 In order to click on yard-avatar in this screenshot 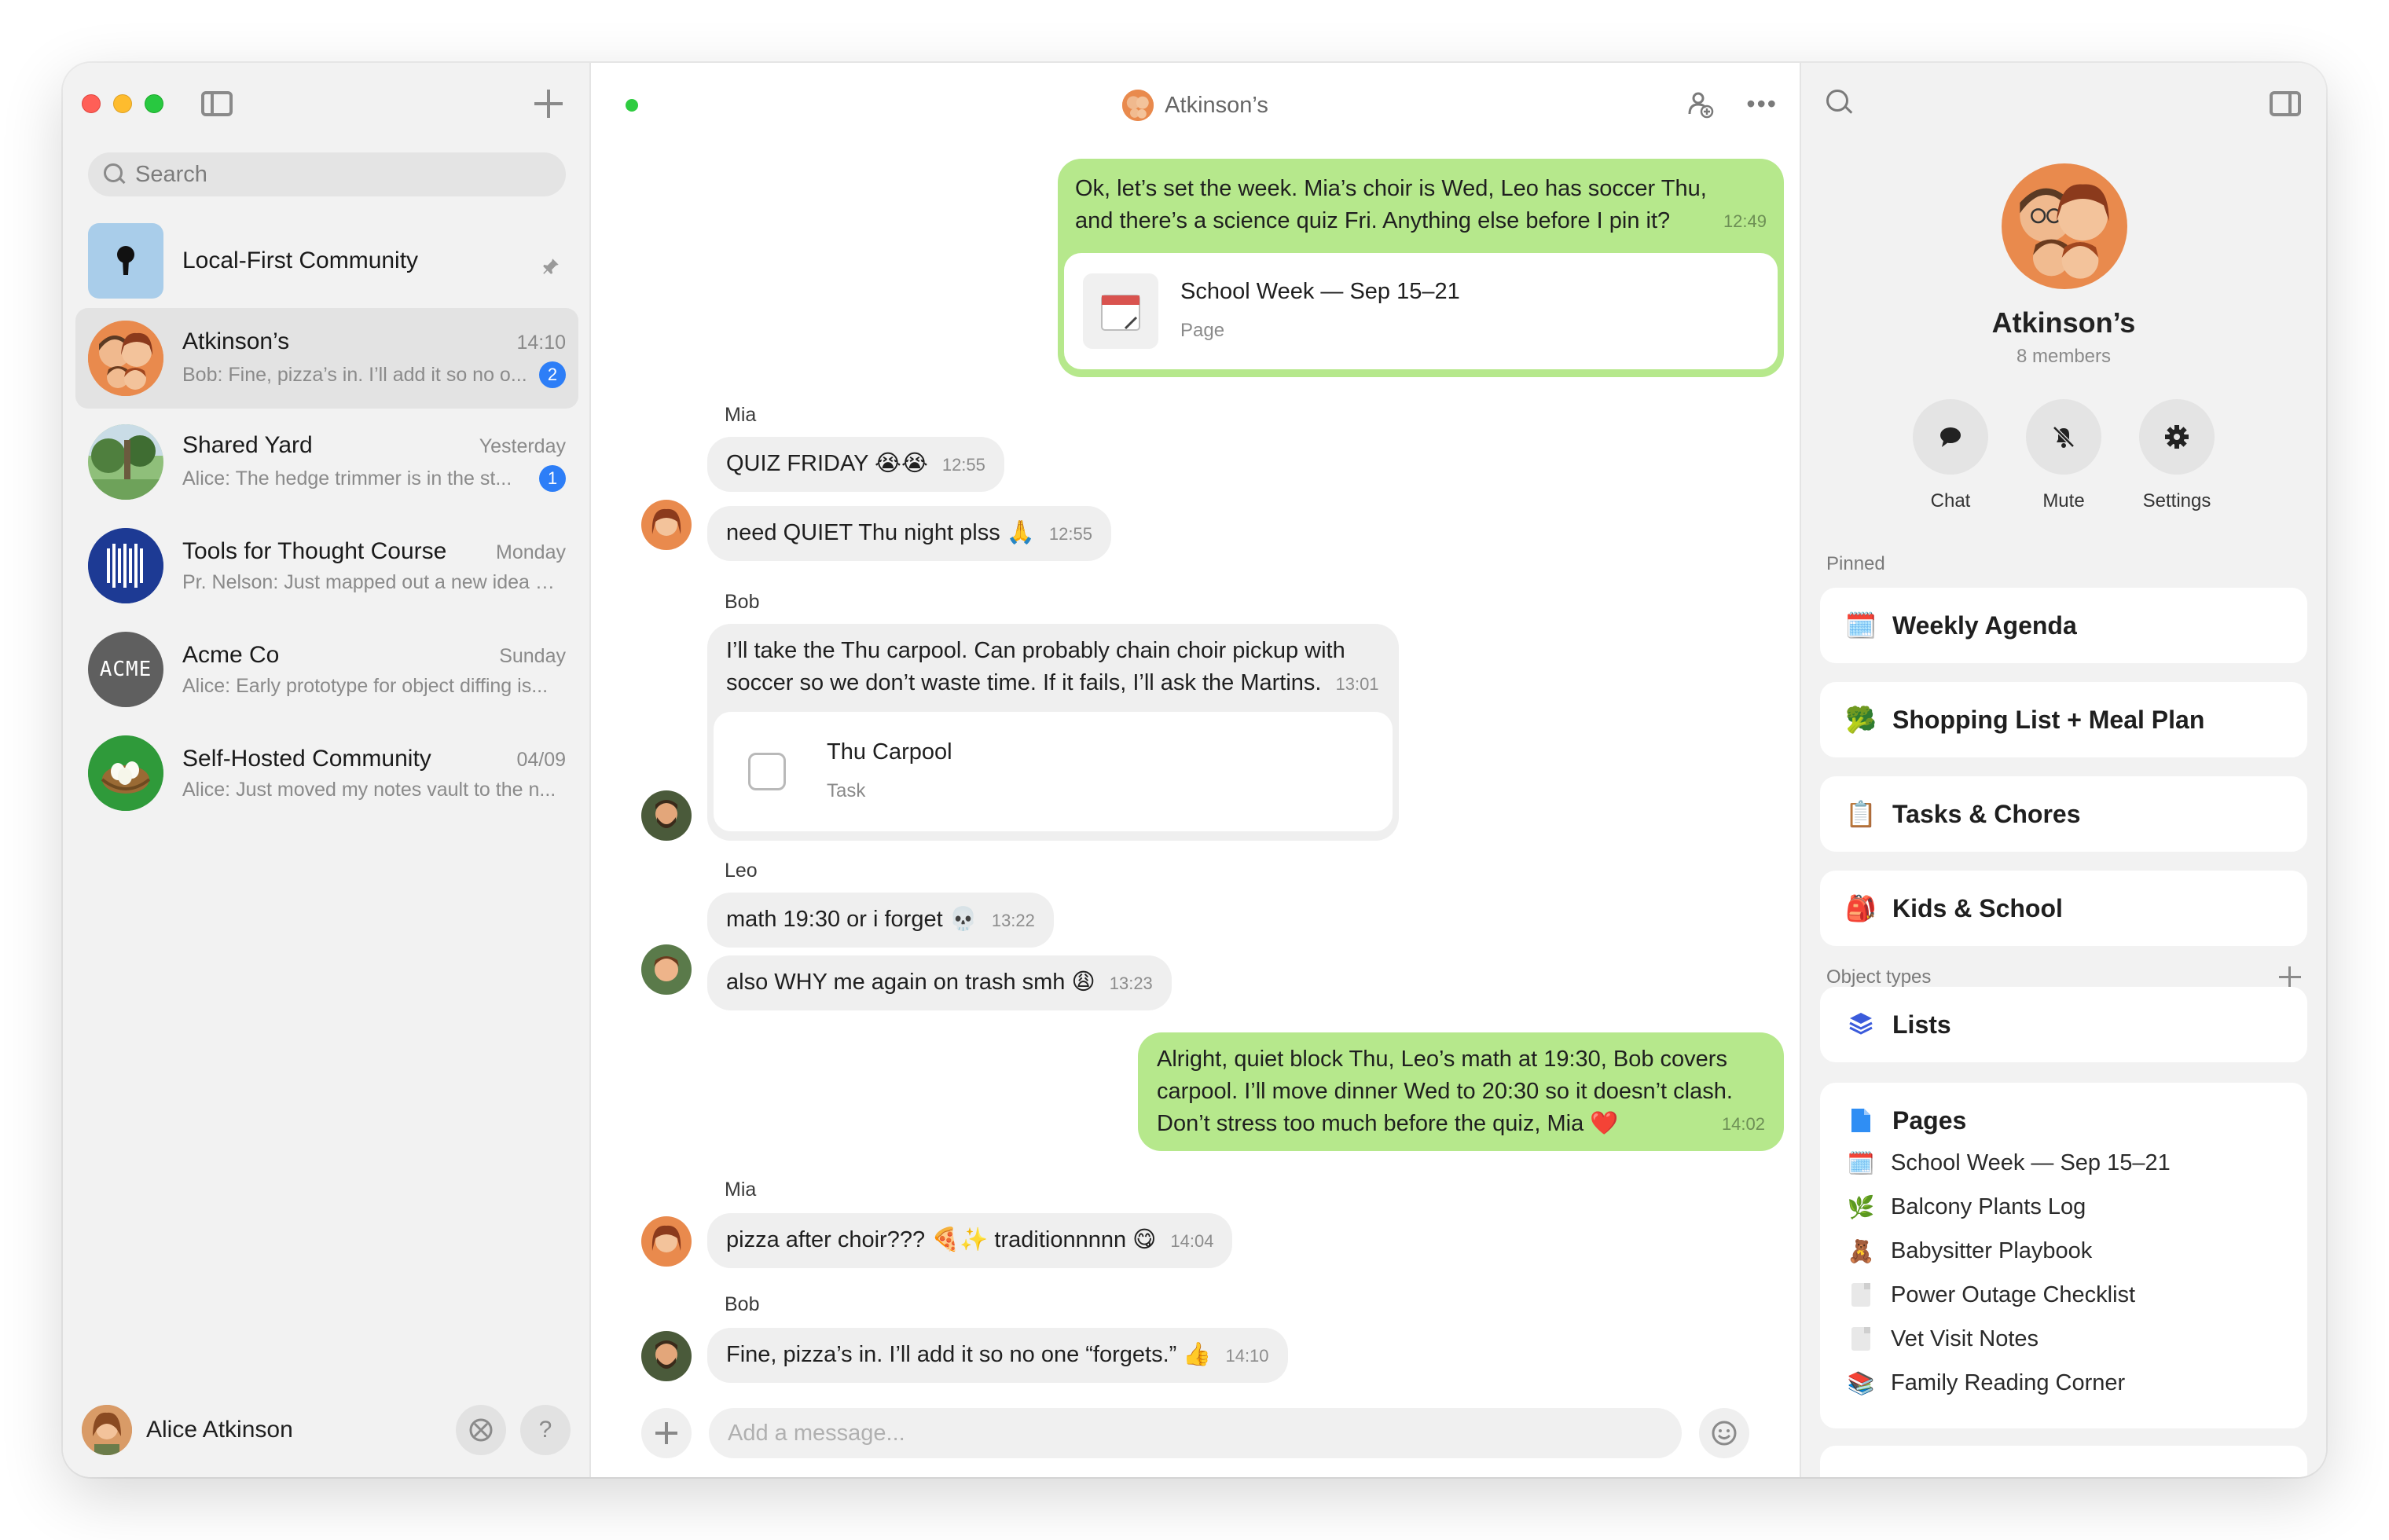, I will do `click(125, 462)`.